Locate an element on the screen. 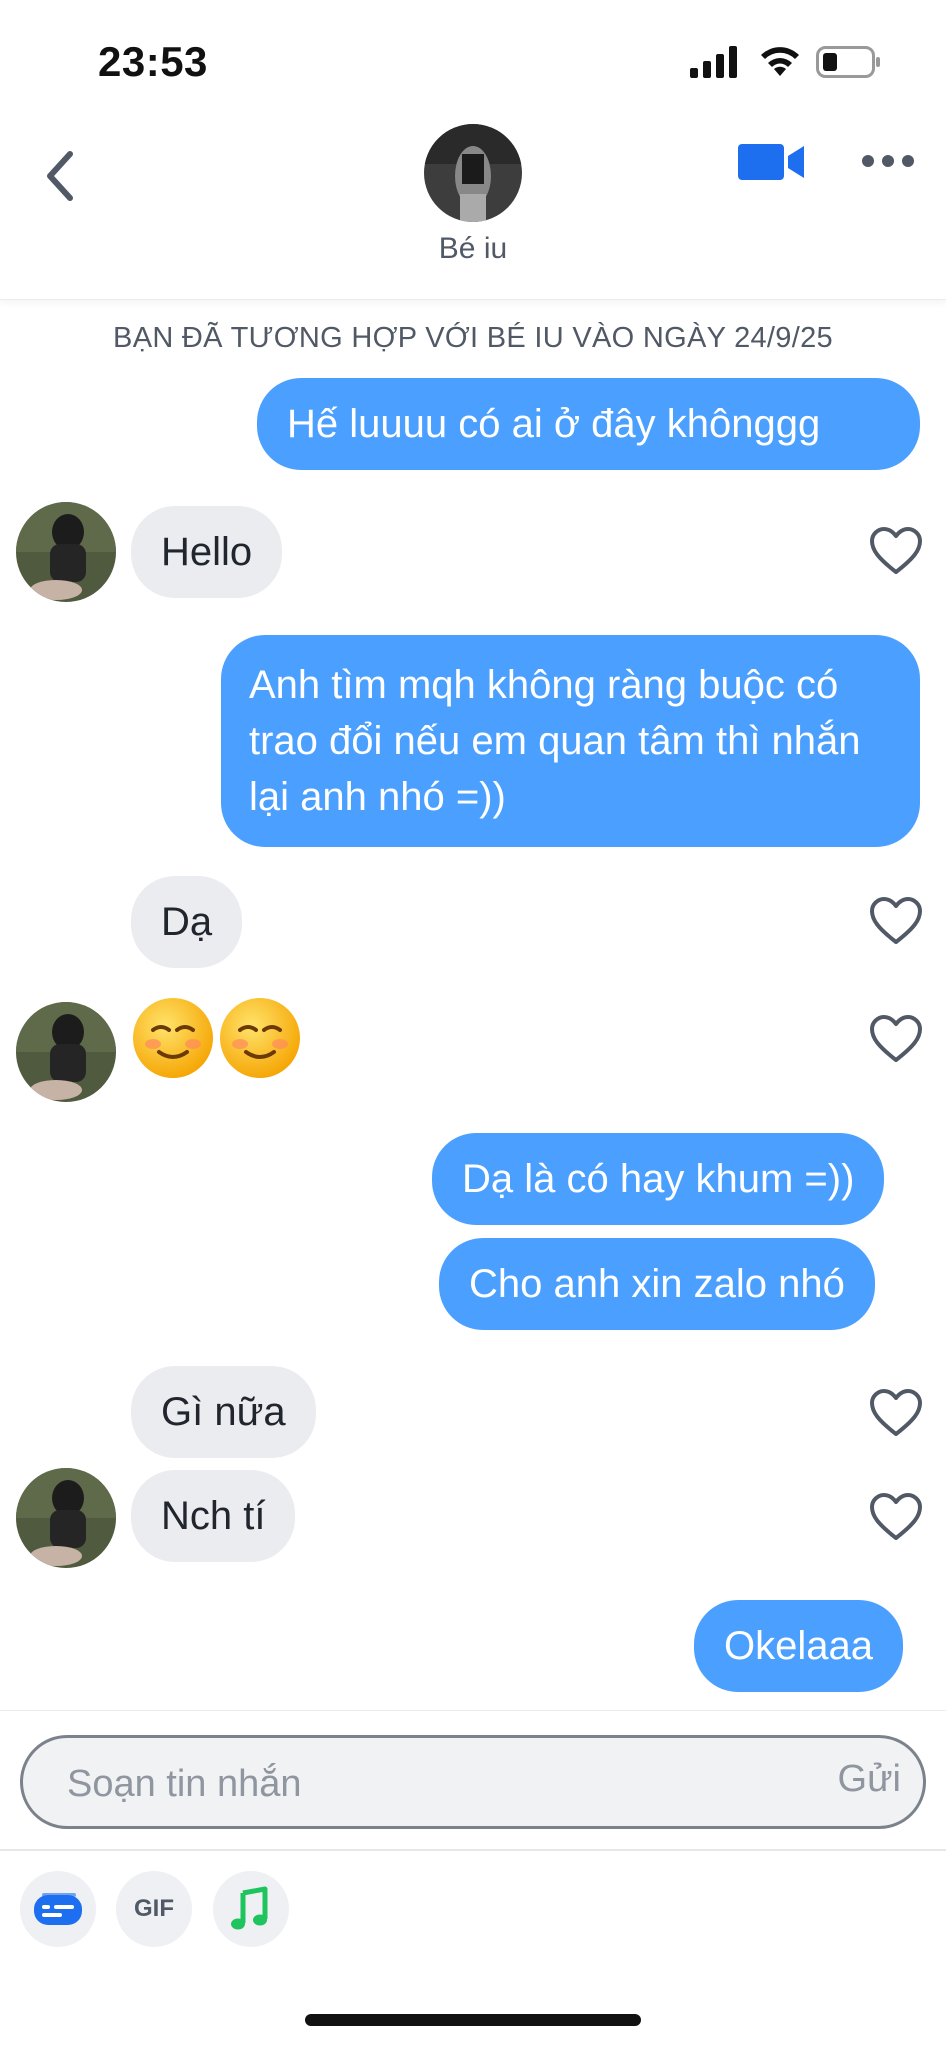 This screenshot has width=946, height=2047. outgoing-message: Cho anh xin zalo nhó is located at coordinates (657, 1284).